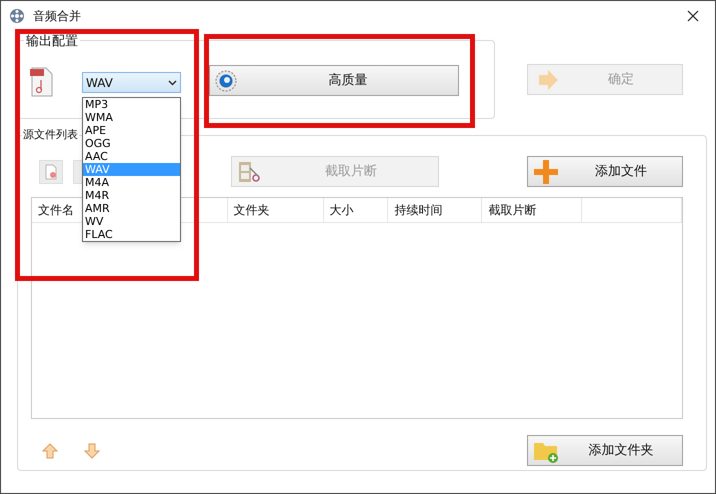 The image size is (716, 494). I want to click on window-title: 音频合并, so click(57, 16).